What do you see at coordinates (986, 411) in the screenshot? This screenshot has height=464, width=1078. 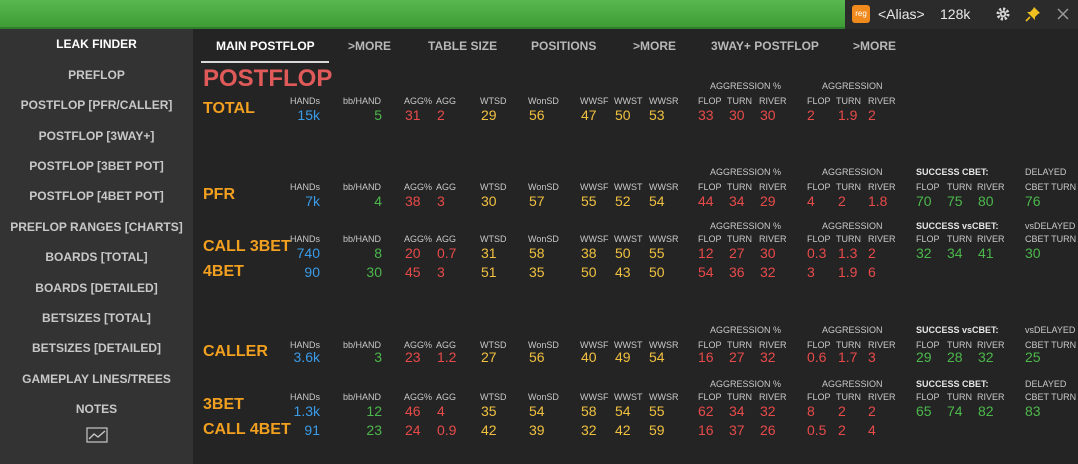 I see `success-river-value: 82` at bounding box center [986, 411].